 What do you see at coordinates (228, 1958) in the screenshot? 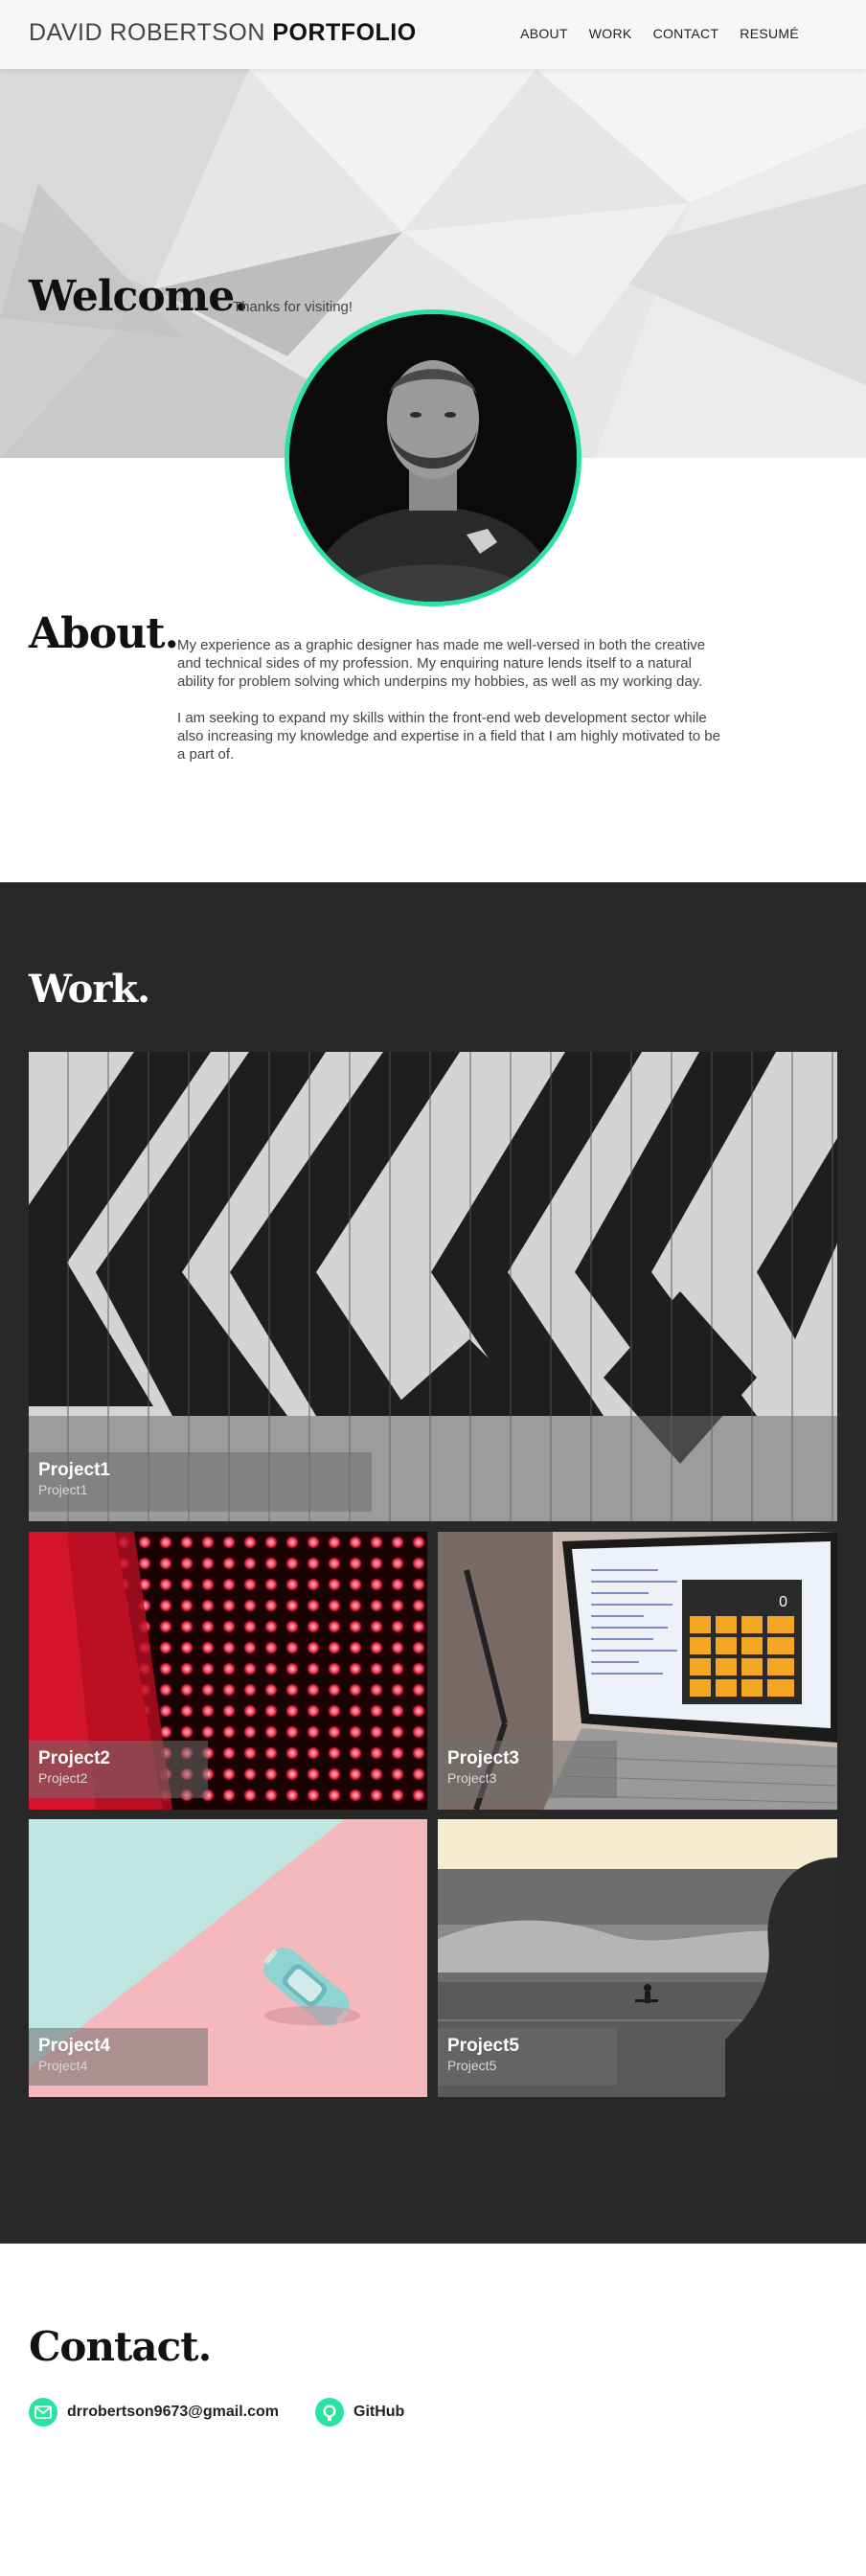
I see `project-card-4: Project4 Project4` at bounding box center [228, 1958].